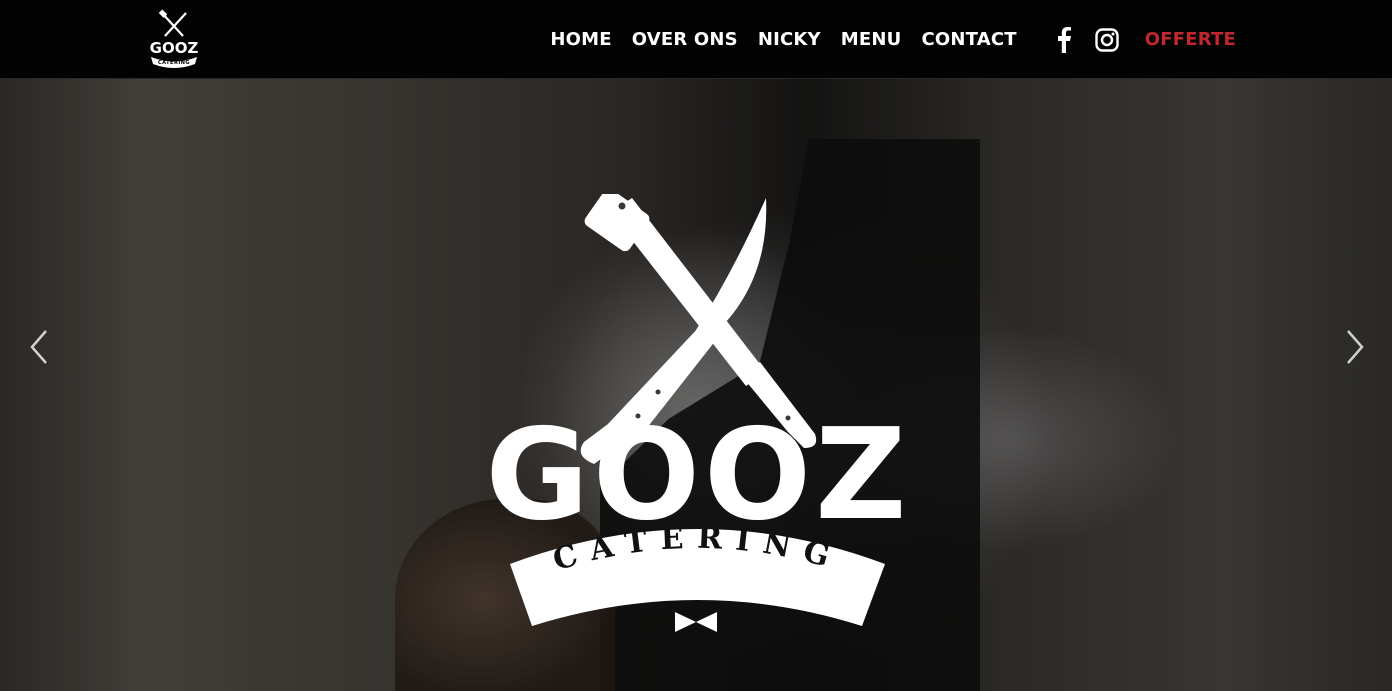  Describe the element at coordinates (1190, 39) in the screenshot. I see `offerte-button: OFFERTE` at that location.